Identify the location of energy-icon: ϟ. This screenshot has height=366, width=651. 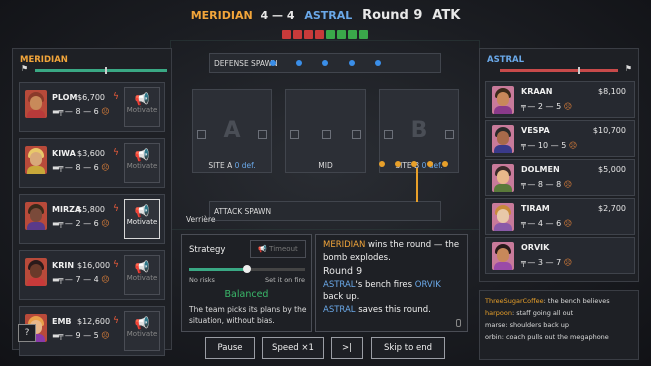
(116, 265).